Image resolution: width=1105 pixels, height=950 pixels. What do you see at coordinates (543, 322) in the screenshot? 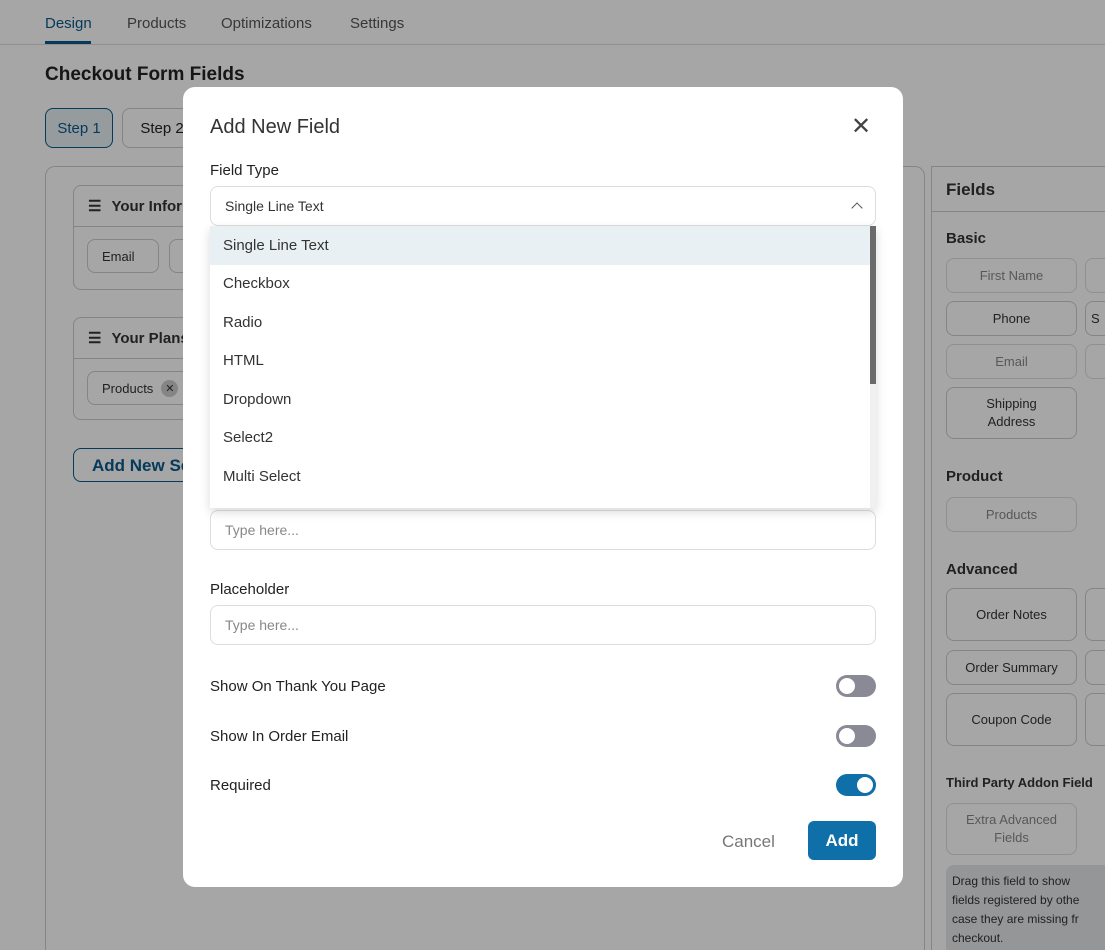
I see `option-radio: Radio` at bounding box center [543, 322].